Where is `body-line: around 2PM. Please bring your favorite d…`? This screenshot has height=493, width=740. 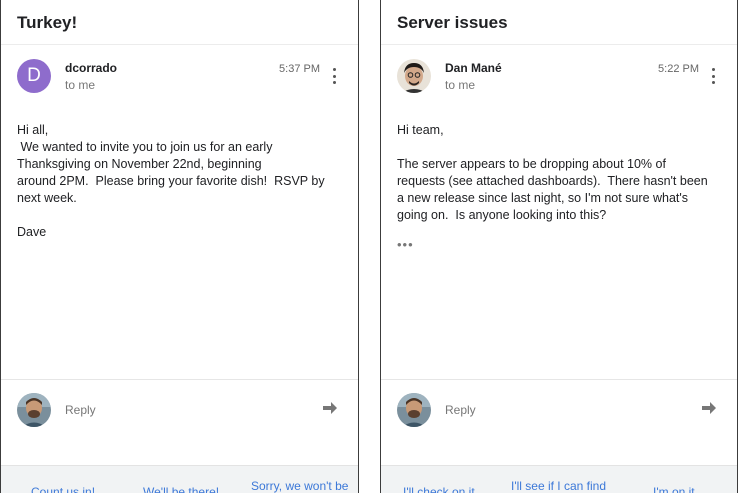
body-line: around 2PM. Please bring your favorite d… is located at coordinates (171, 181).